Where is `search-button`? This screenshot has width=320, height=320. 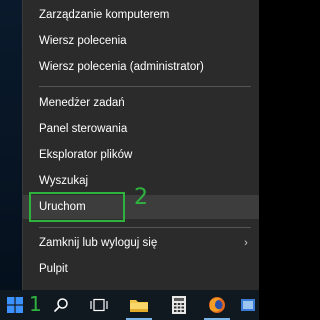
search-button is located at coordinates (61, 305).